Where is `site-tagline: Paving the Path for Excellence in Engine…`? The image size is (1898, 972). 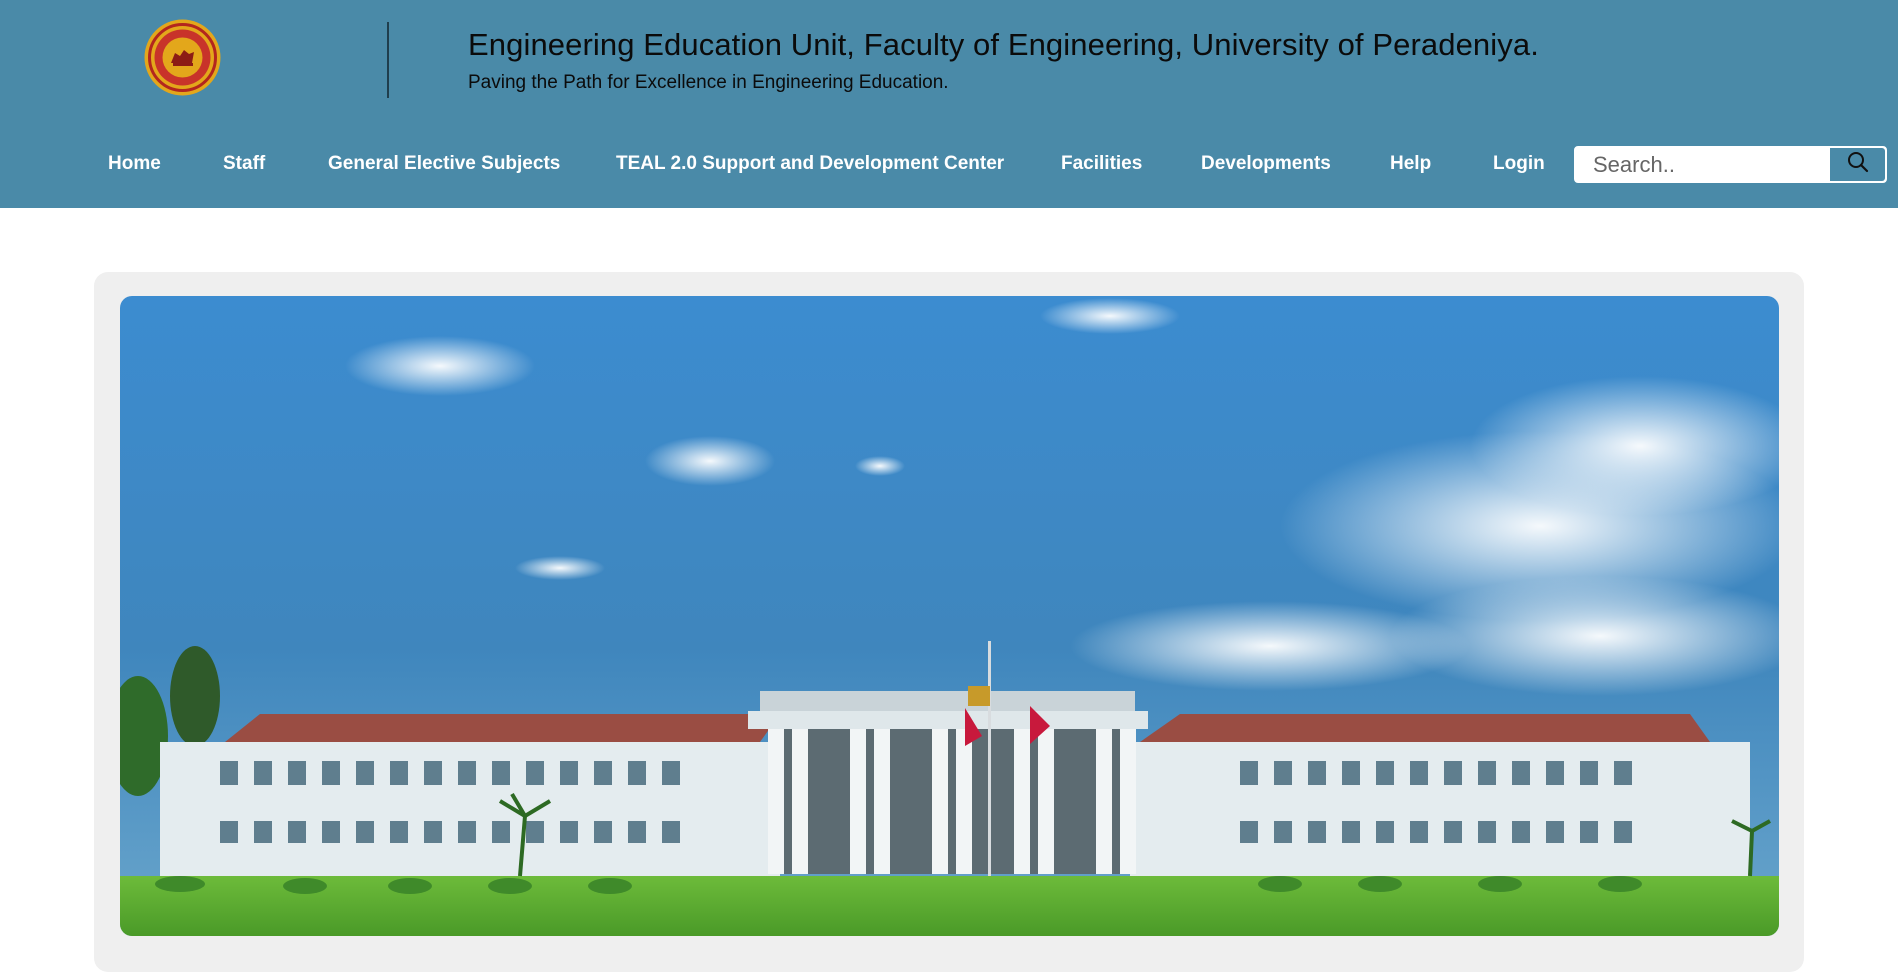
site-tagline: Paving the Path for Excellence in Engine… is located at coordinates (708, 82).